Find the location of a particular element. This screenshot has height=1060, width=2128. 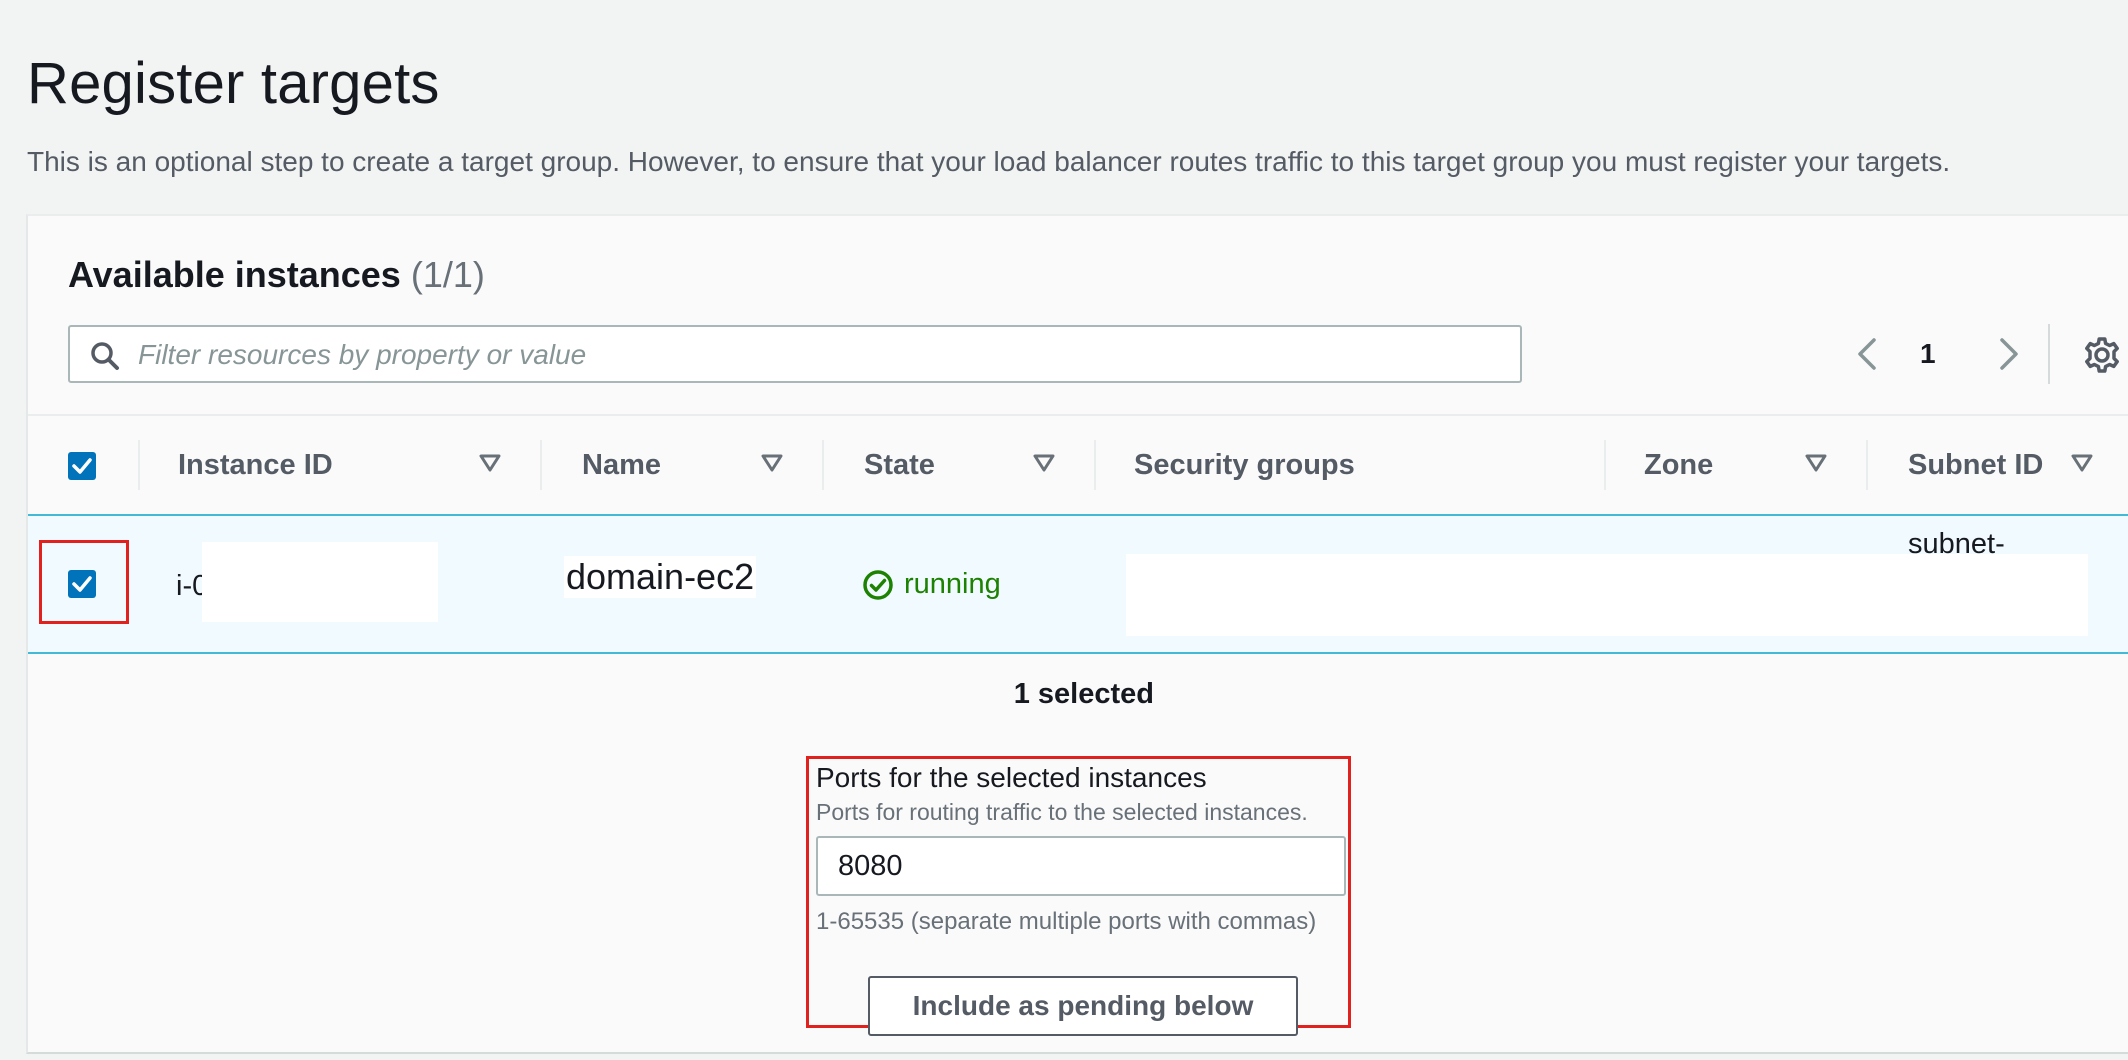

chevron-right-icon is located at coordinates (2008, 354).